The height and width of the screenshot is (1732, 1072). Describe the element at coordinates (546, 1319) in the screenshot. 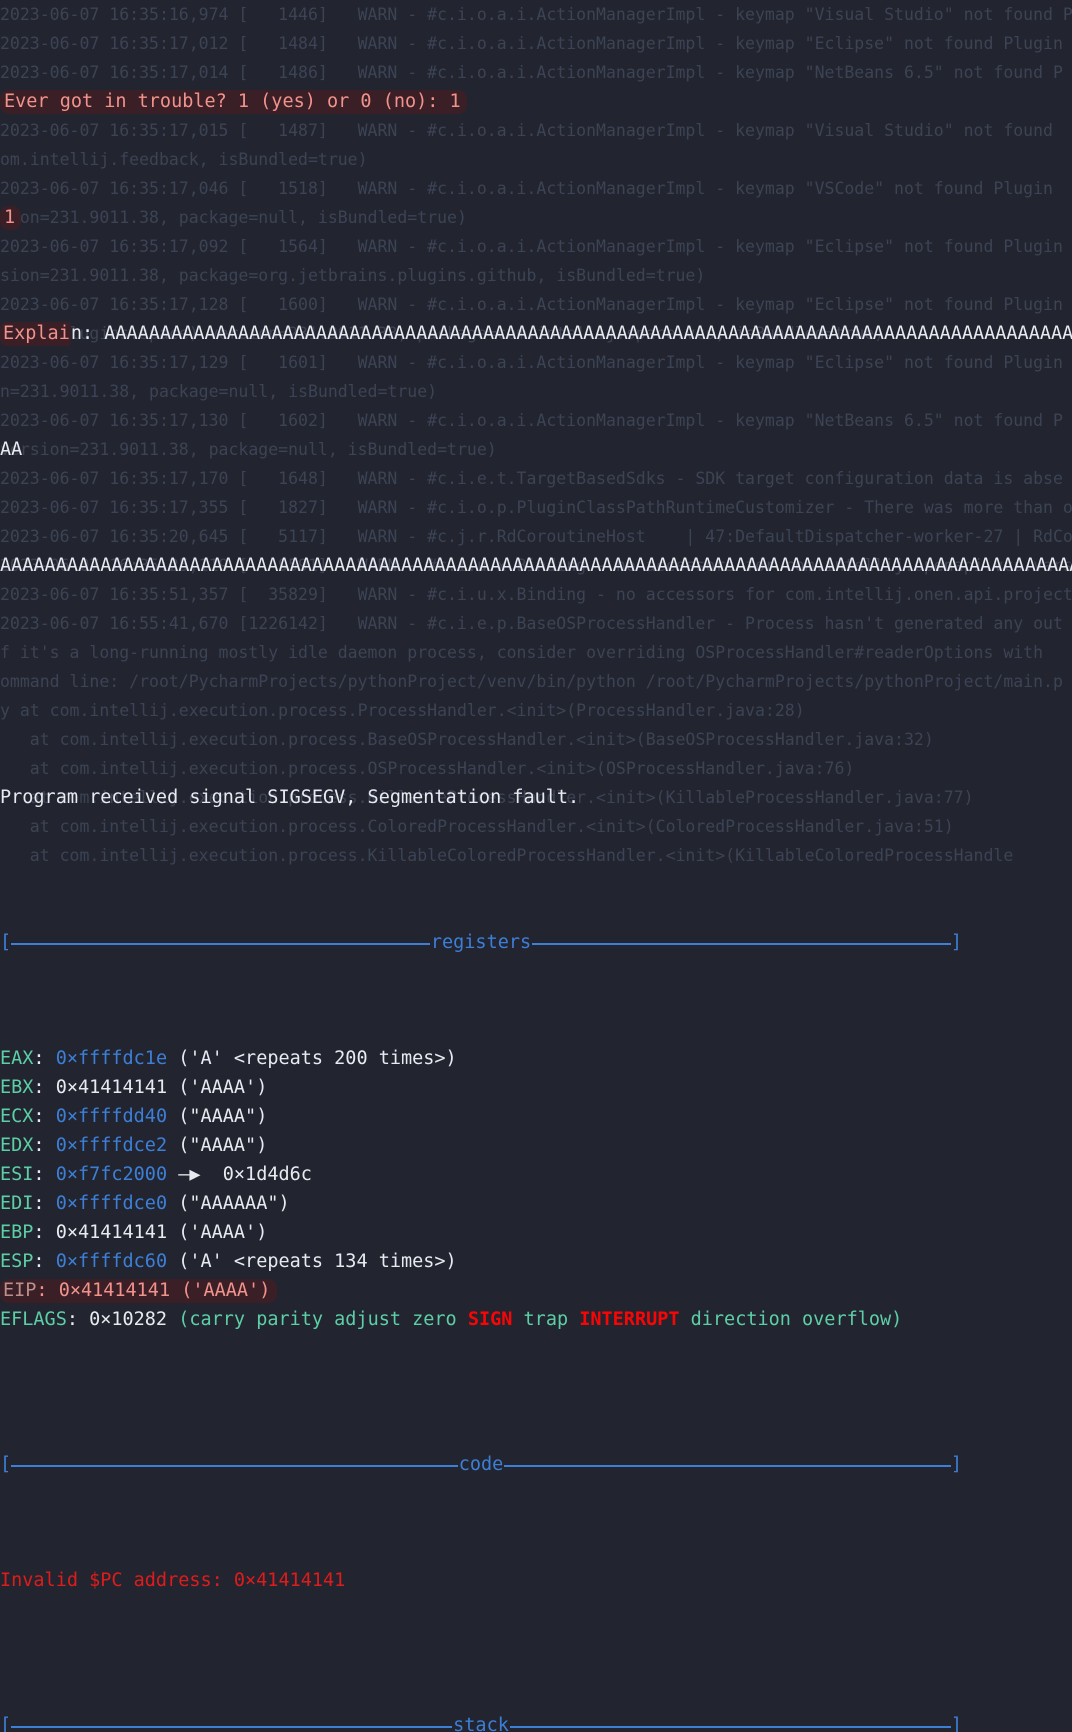

I see `eflag-inactive: trap` at that location.